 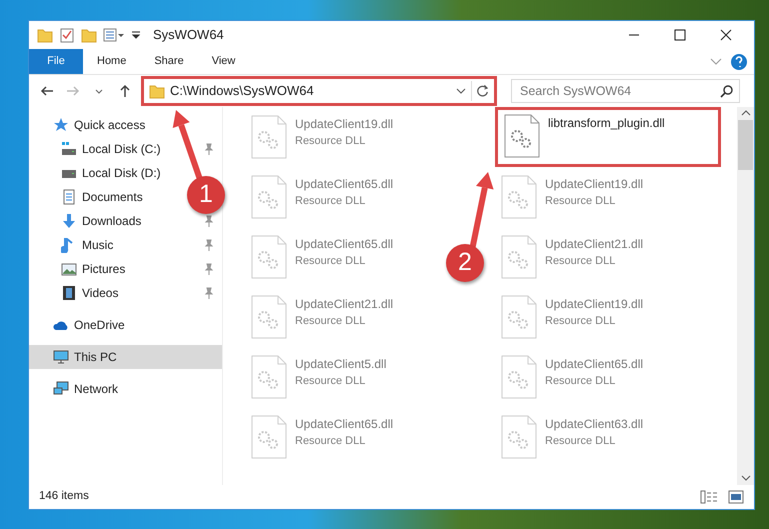 I want to click on properties-icon, so click(x=67, y=35).